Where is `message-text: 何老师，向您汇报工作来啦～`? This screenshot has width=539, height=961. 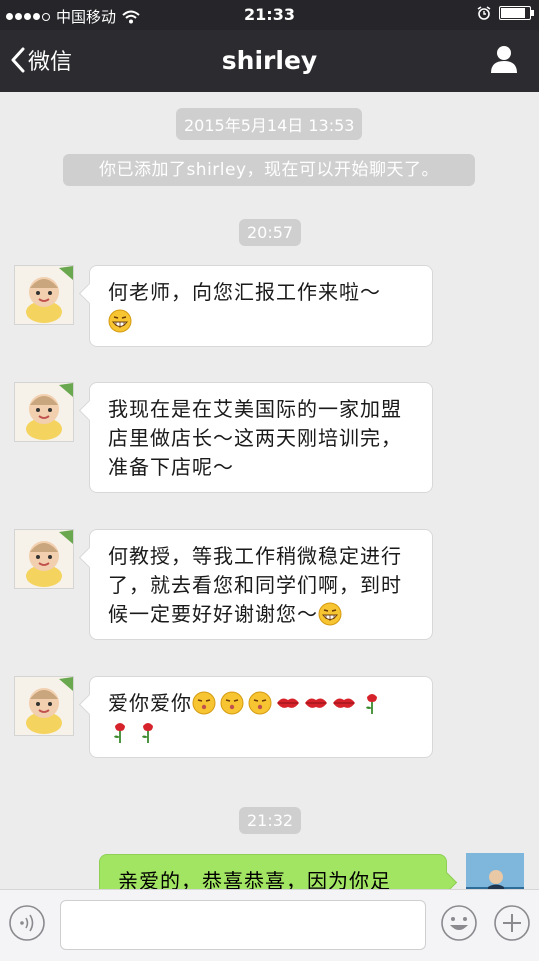
message-text: 何老师，向您汇报工作来啦～ is located at coordinates (244, 292).